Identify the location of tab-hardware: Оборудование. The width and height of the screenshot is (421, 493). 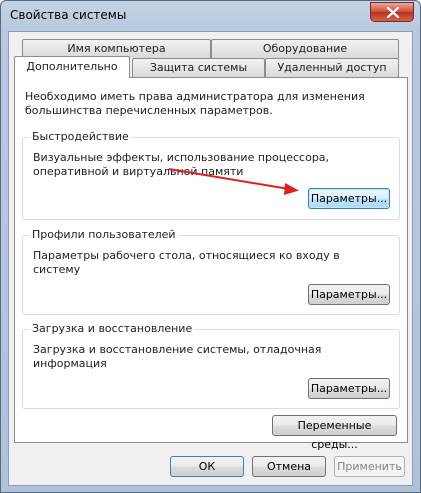
(305, 48).